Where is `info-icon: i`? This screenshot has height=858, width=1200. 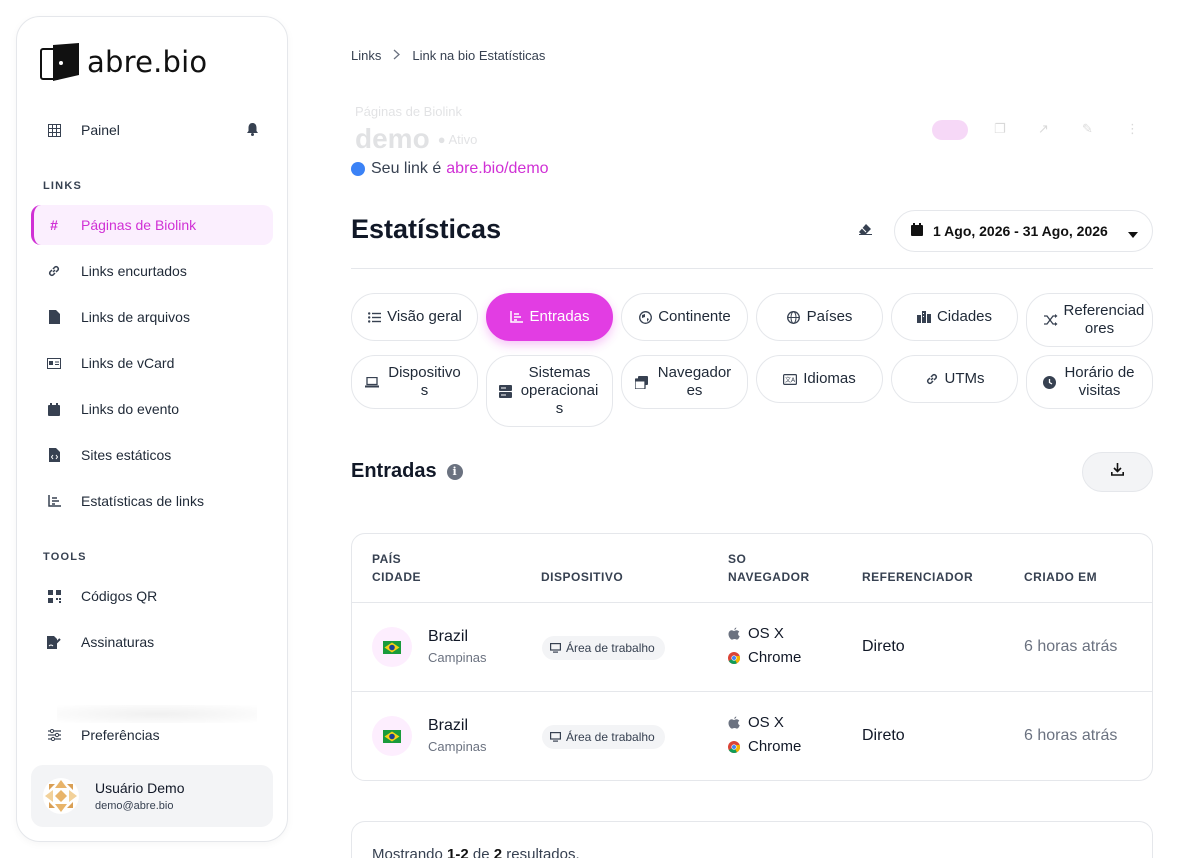 info-icon: i is located at coordinates (454, 471).